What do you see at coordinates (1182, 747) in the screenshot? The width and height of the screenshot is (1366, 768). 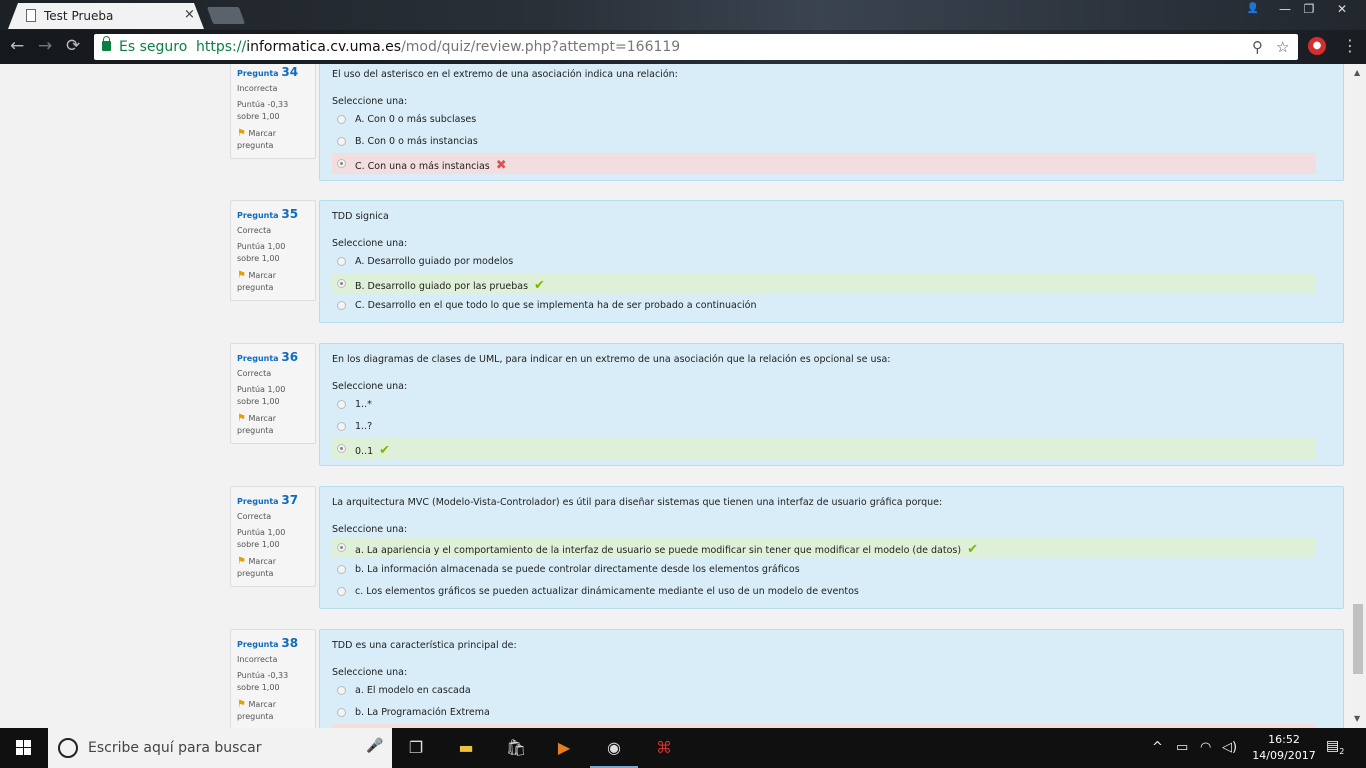 I see `battery-icon: ▭` at bounding box center [1182, 747].